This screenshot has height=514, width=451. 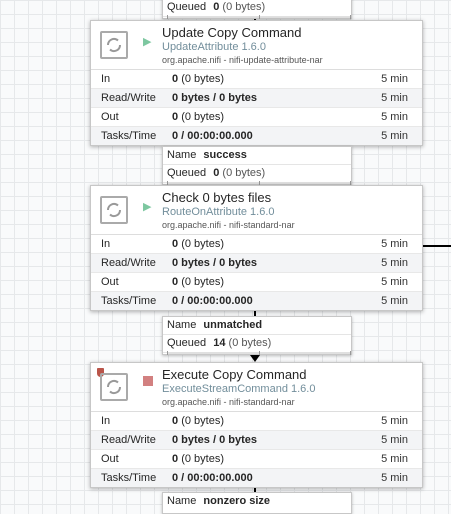 I want to click on connection-line, so click(x=436, y=246).